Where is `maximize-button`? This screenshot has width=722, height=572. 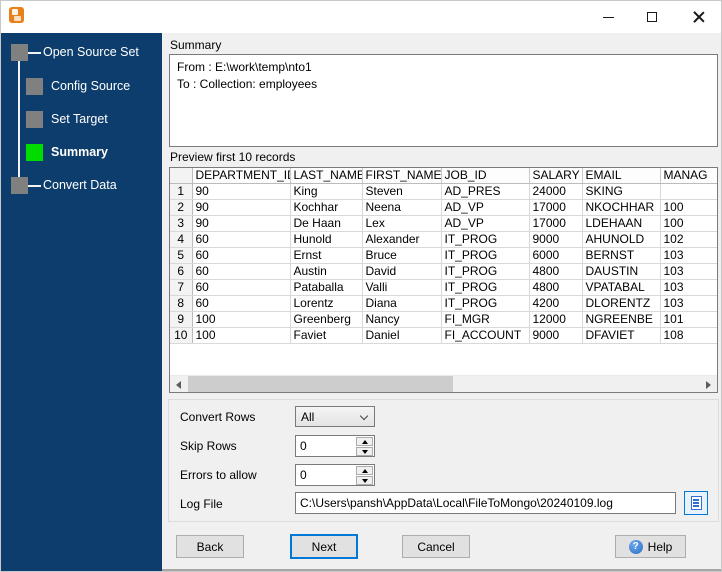 maximize-button is located at coordinates (653, 17).